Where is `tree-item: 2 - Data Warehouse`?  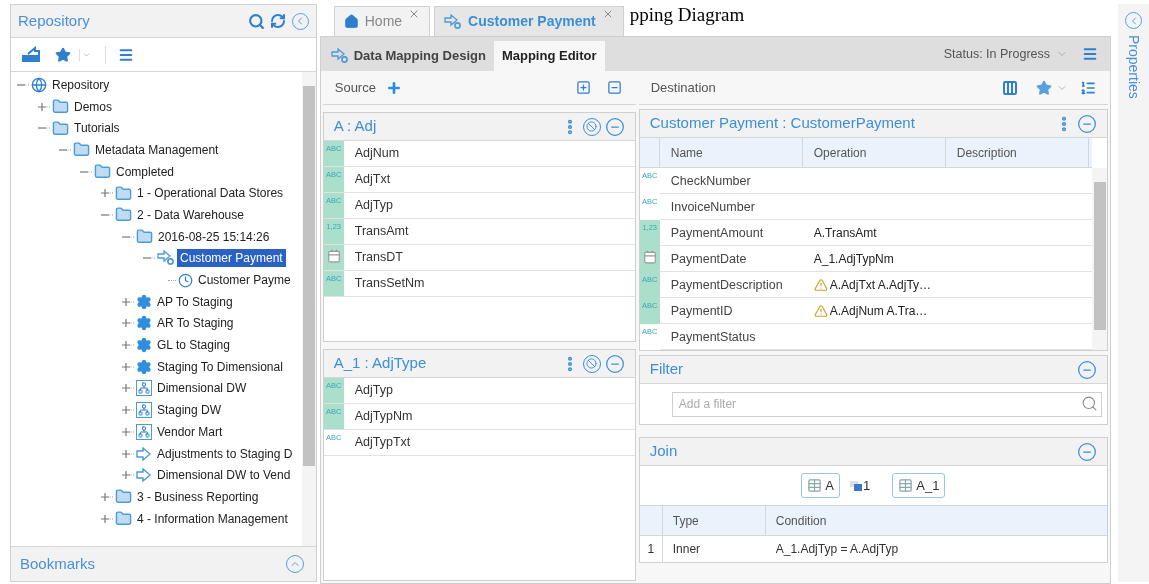 tree-item: 2 - Data Warehouse is located at coordinates (190, 214).